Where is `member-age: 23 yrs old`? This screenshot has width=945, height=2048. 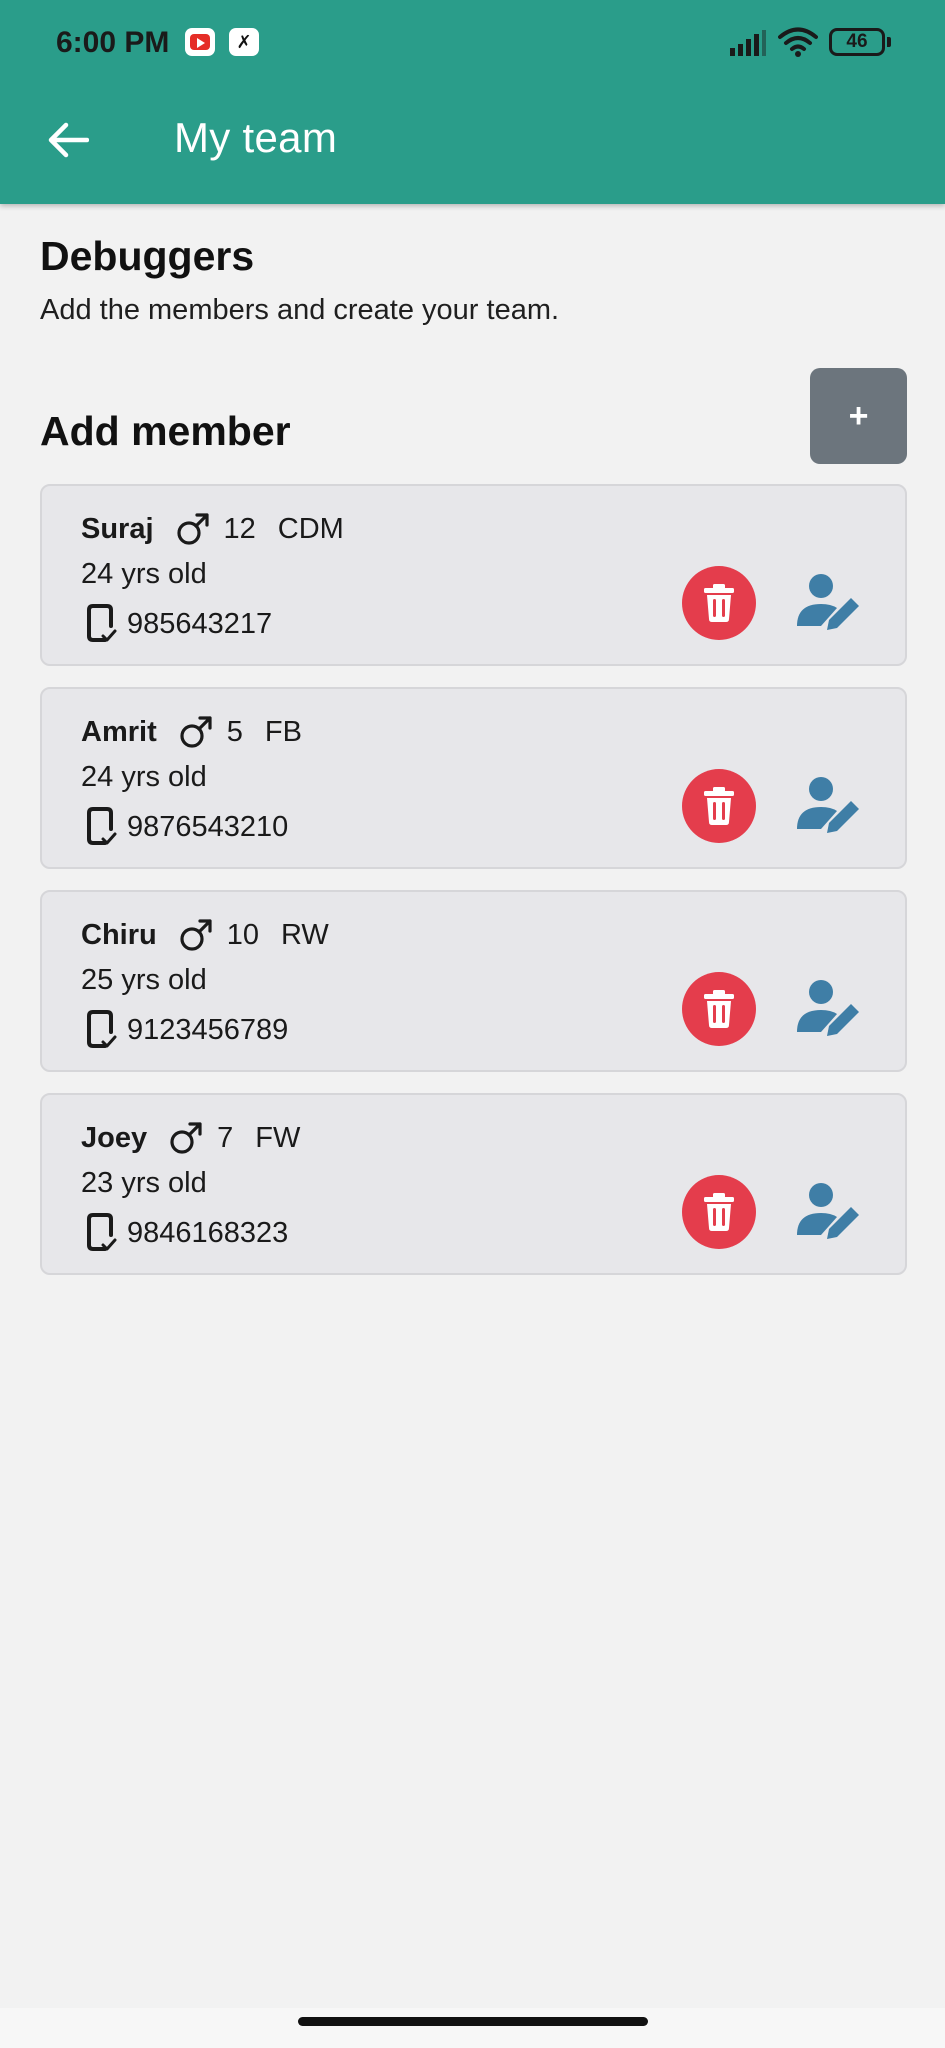
member-age: 23 yrs old is located at coordinates (144, 1183).